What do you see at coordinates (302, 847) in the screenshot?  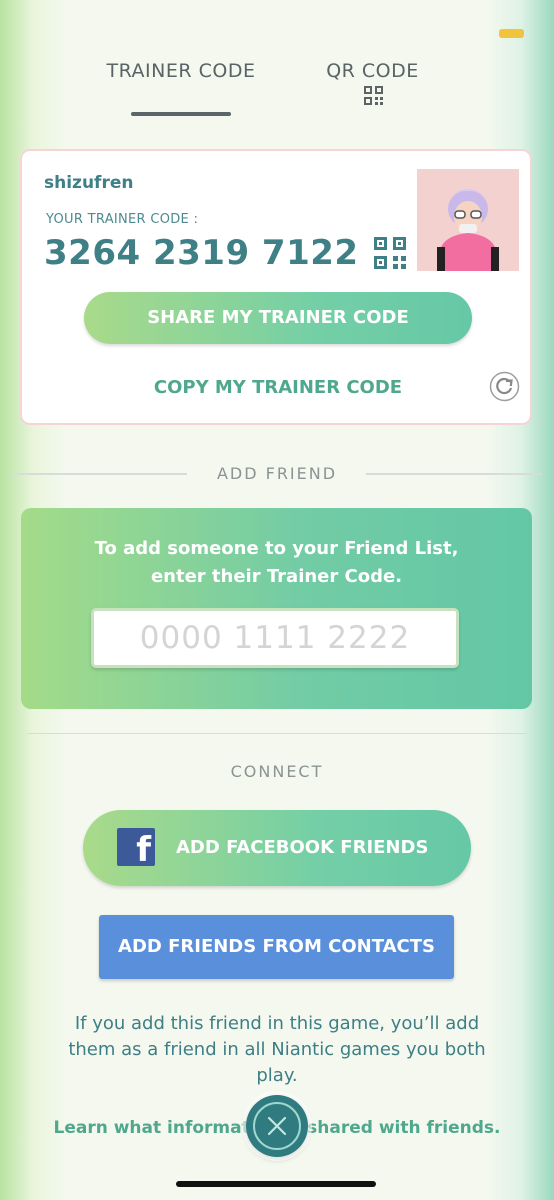 I see `add-facebook-friends-label: ADD FACEBOOK FRIENDS` at bounding box center [302, 847].